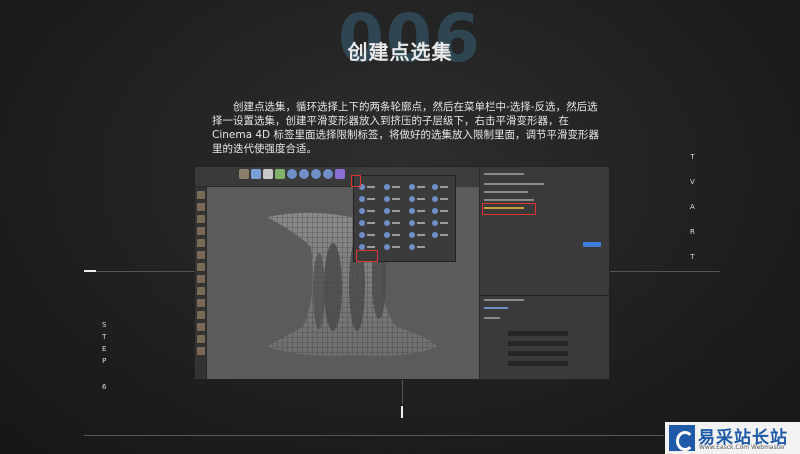  What do you see at coordinates (742, 447) in the screenshot?
I see `logo-subtitle: Www.Easck.Com Webmaster` at bounding box center [742, 447].